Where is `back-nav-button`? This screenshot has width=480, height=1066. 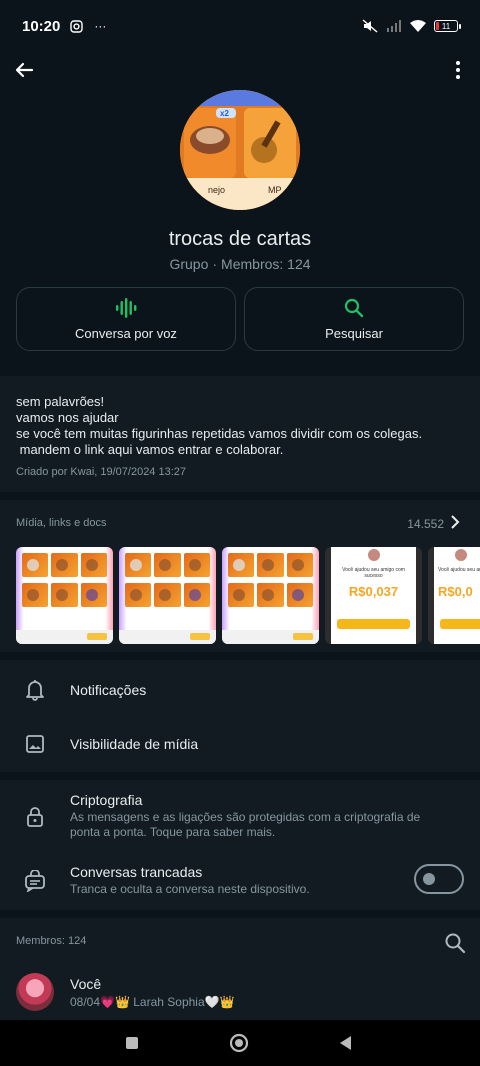 back-nav-button is located at coordinates (345, 1043).